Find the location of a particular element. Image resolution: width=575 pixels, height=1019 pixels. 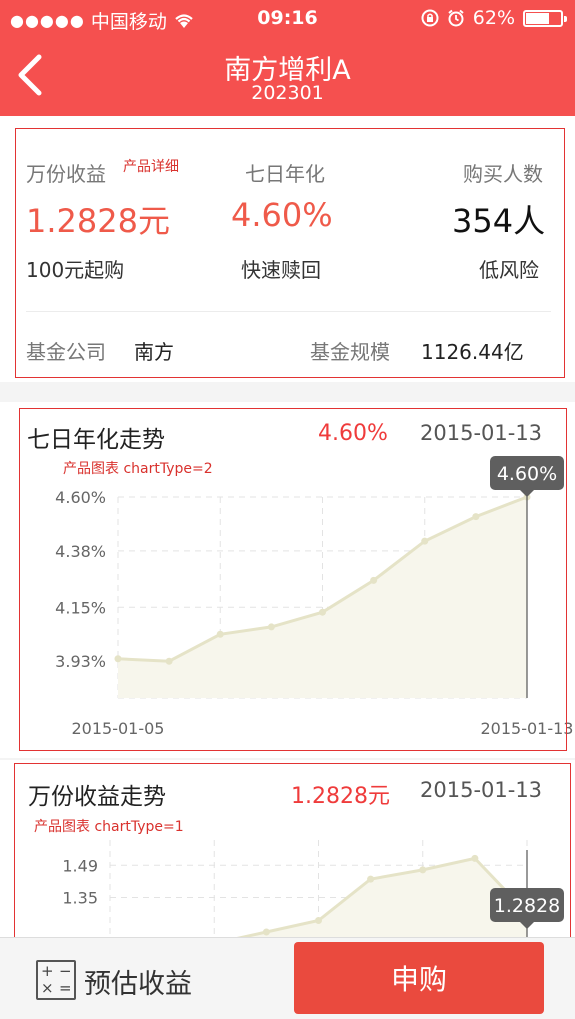

income-value: 1.2828元 is located at coordinates (340, 796).